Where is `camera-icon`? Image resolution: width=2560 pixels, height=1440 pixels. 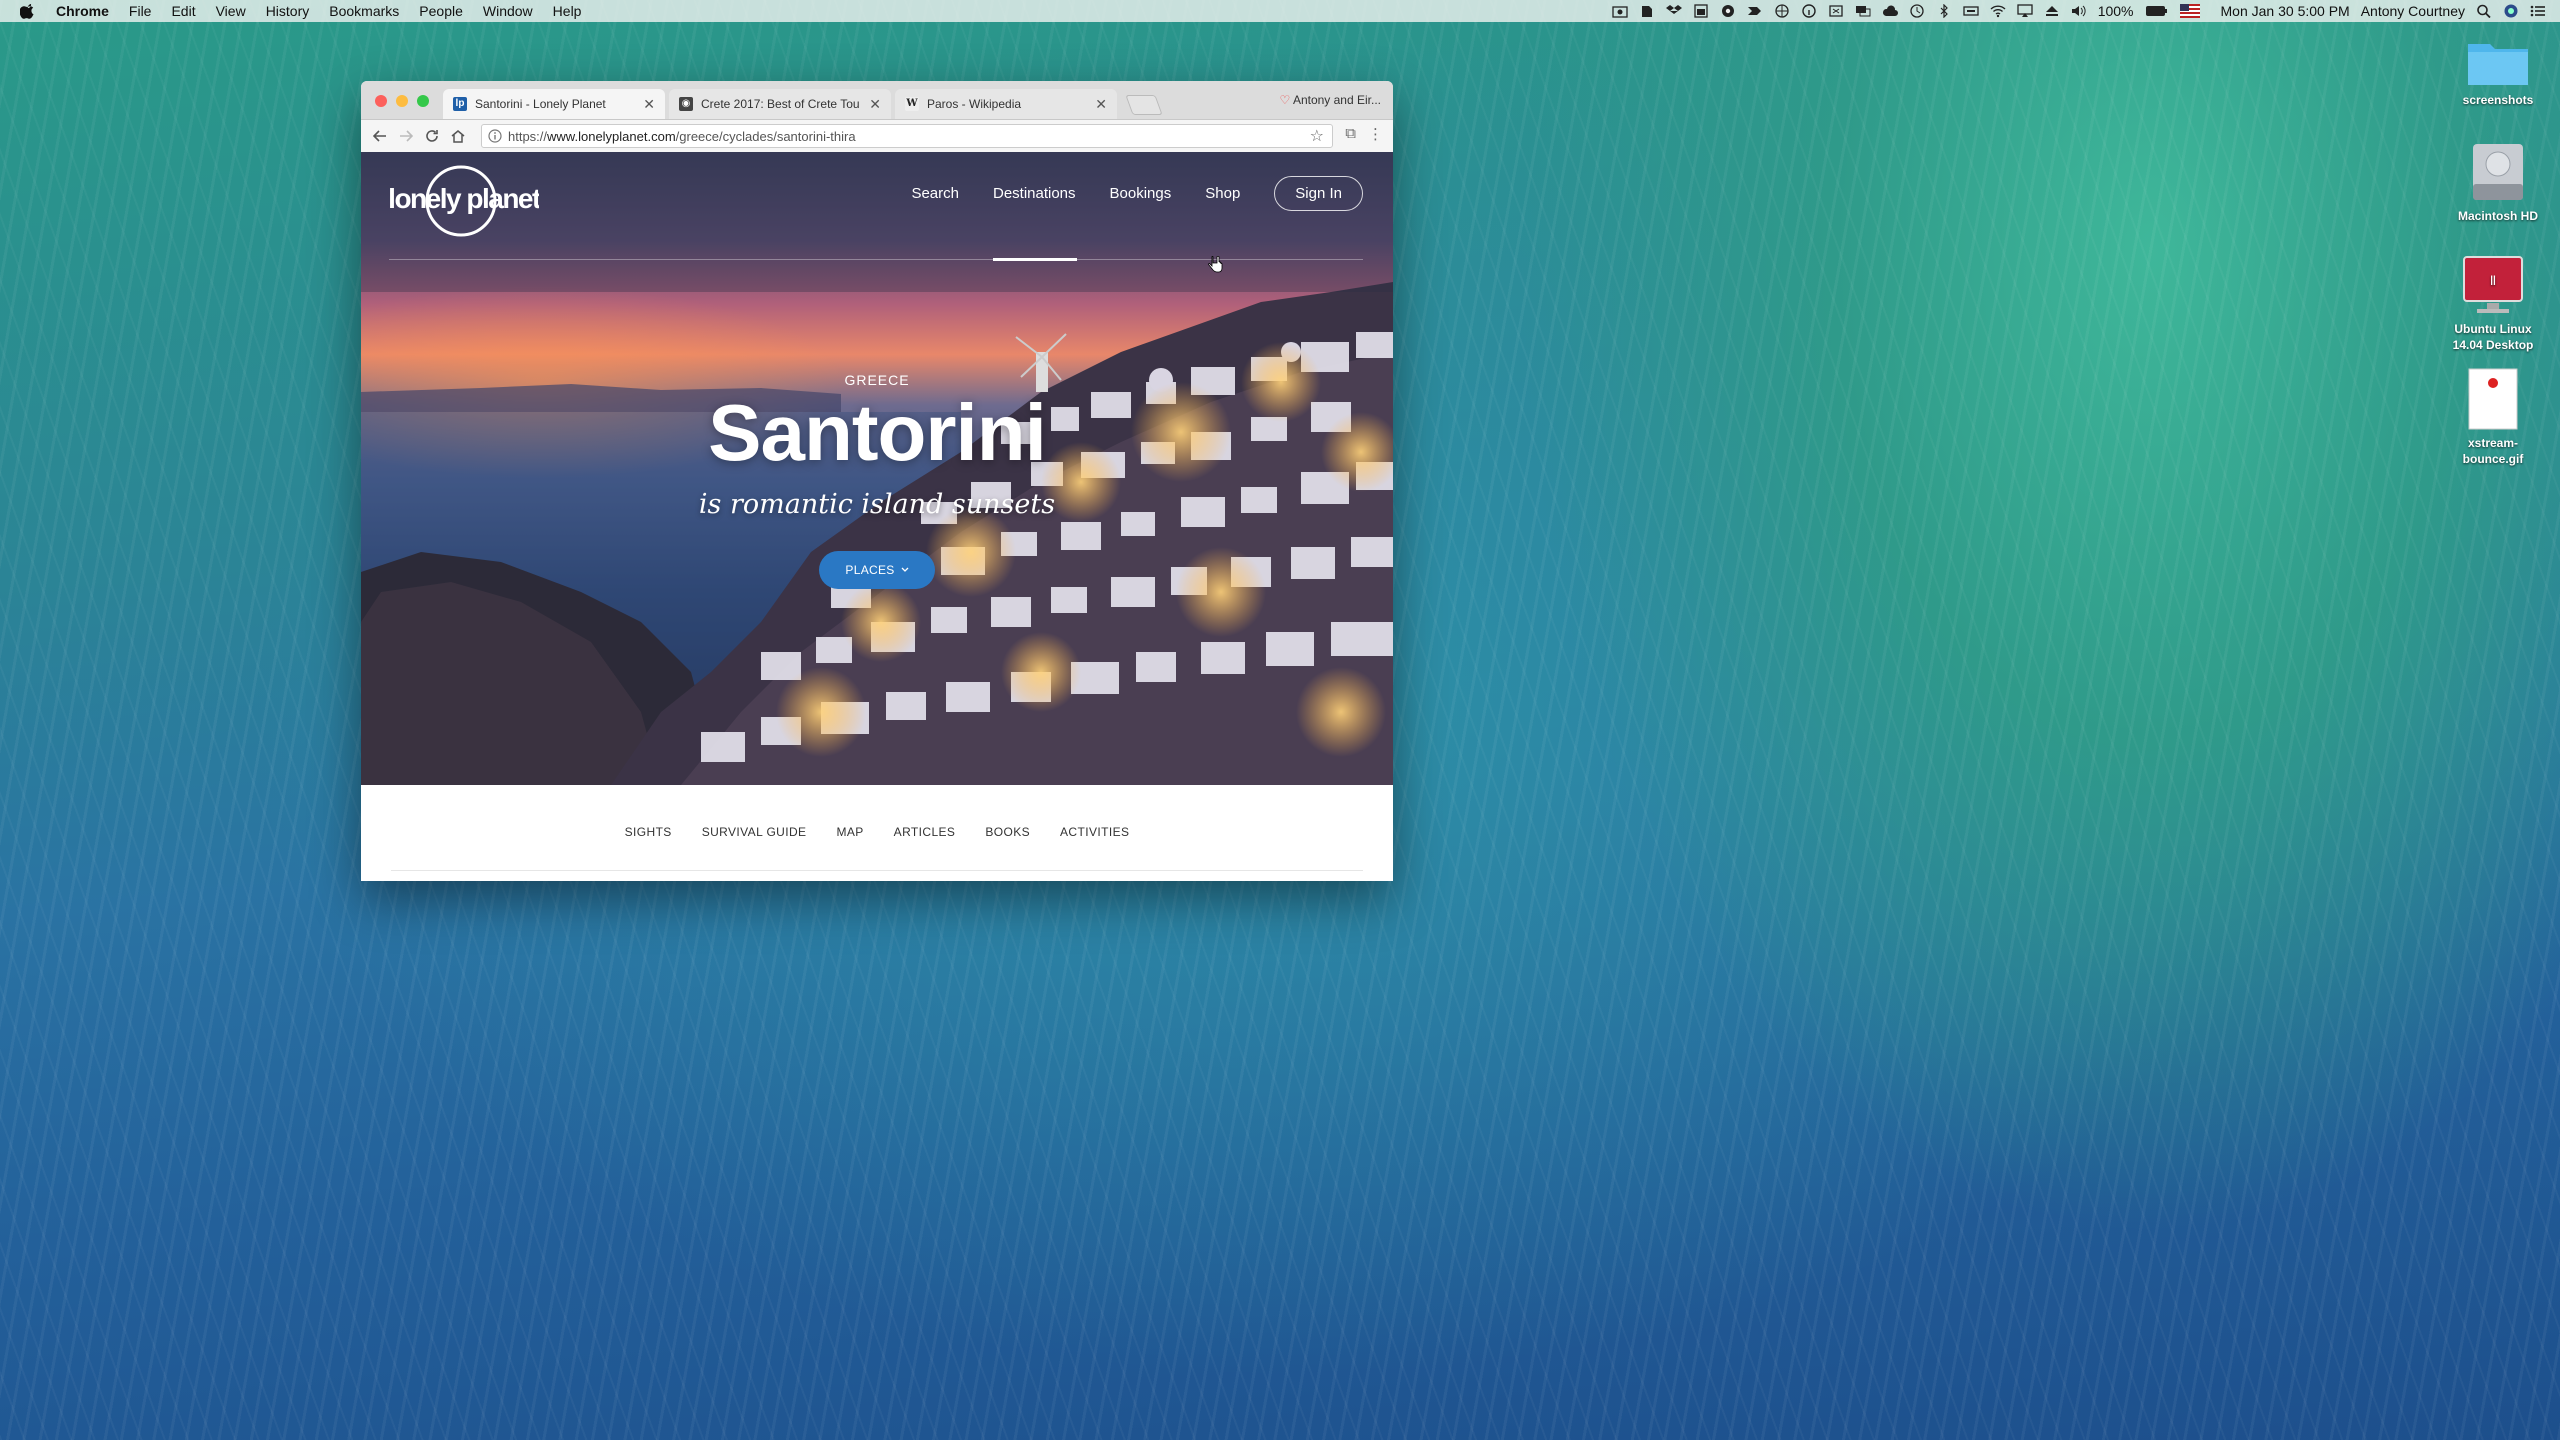 camera-icon is located at coordinates (1620, 11).